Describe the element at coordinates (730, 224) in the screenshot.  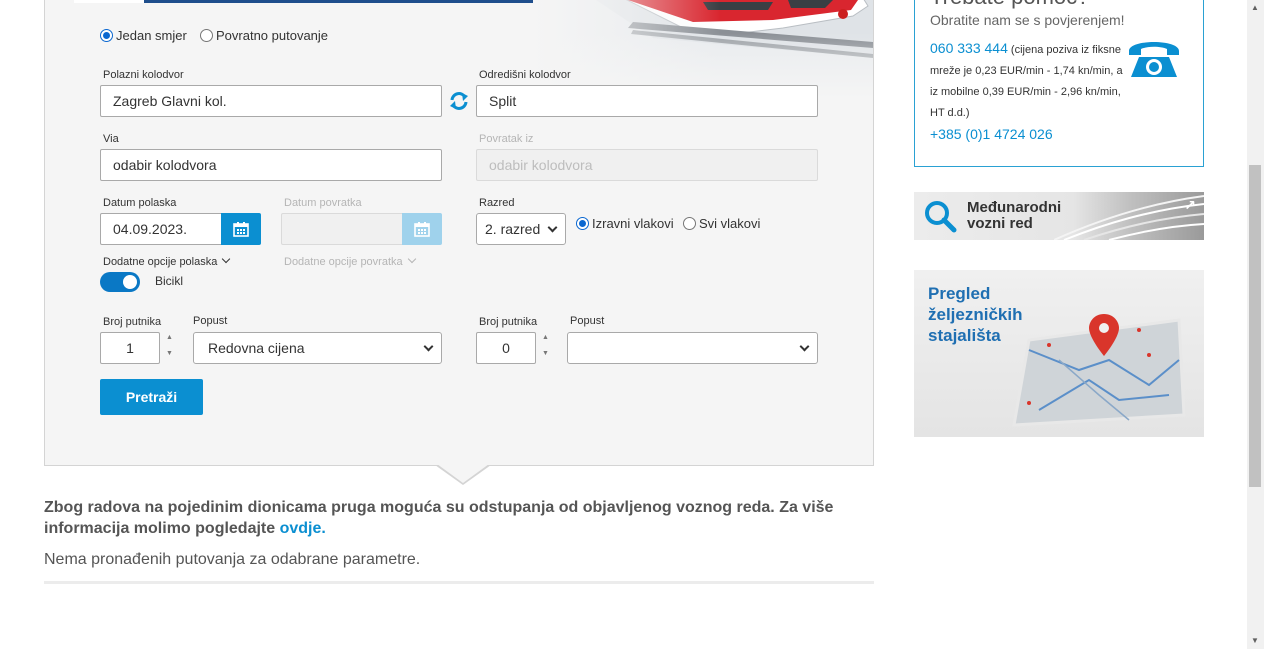
I see `all-trains-label: Svi vlakovi` at that location.